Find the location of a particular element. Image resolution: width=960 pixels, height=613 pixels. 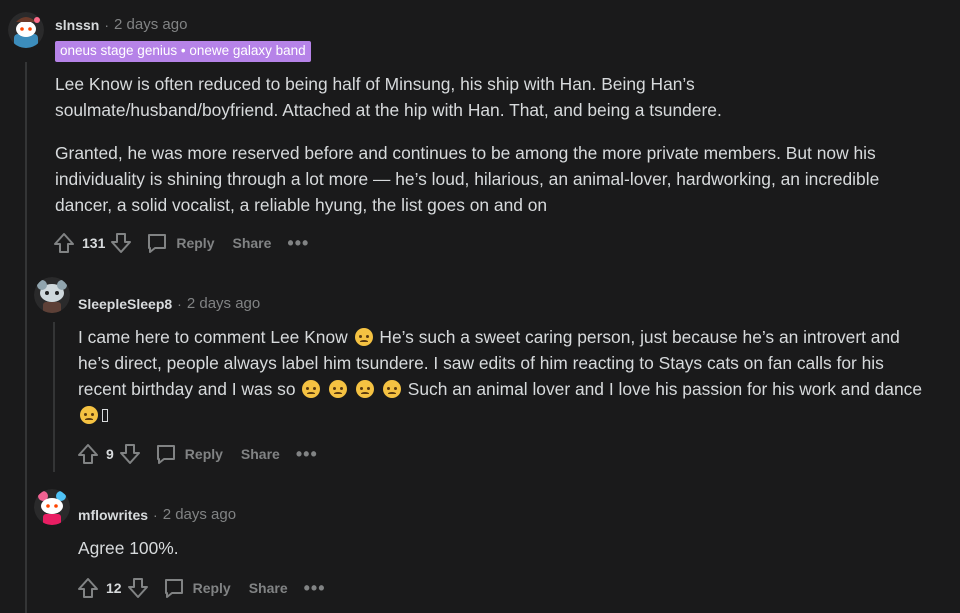

missing-glyph-icon is located at coordinates (105, 415).